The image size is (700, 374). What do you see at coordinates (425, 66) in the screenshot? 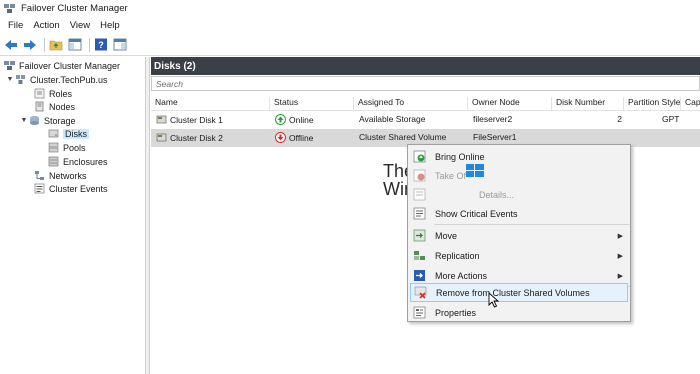
I see `pane-title: Disks (2)` at bounding box center [425, 66].